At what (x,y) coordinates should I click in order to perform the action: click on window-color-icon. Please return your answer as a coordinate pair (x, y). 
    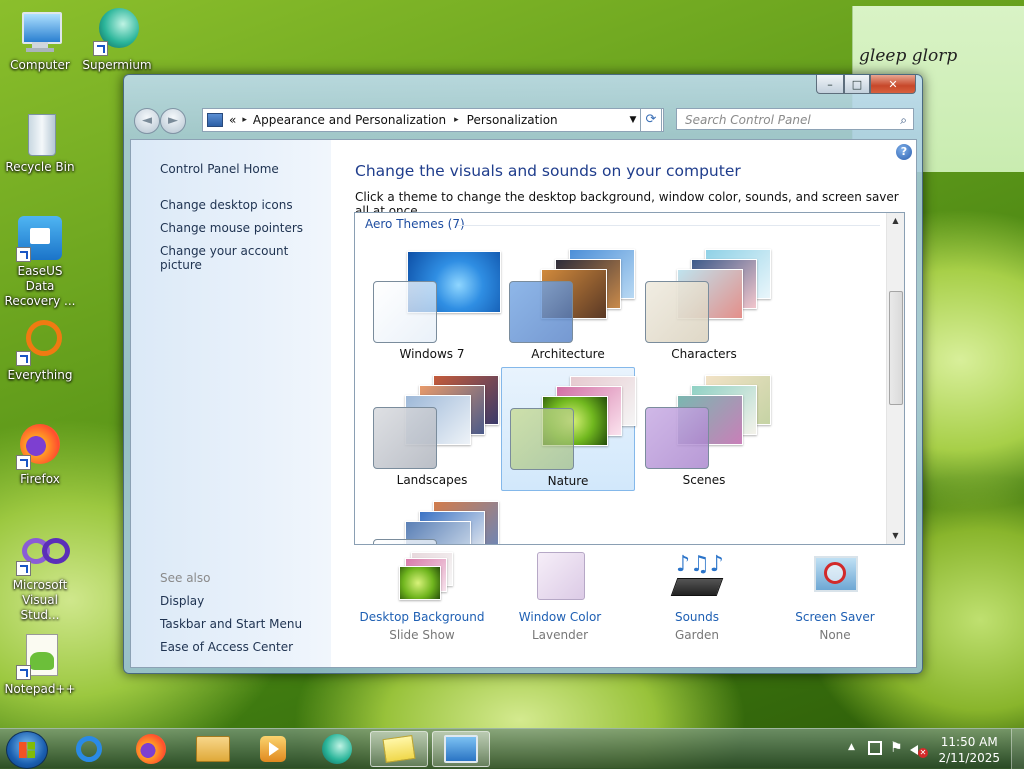
    Looking at the image, I should click on (560, 577).